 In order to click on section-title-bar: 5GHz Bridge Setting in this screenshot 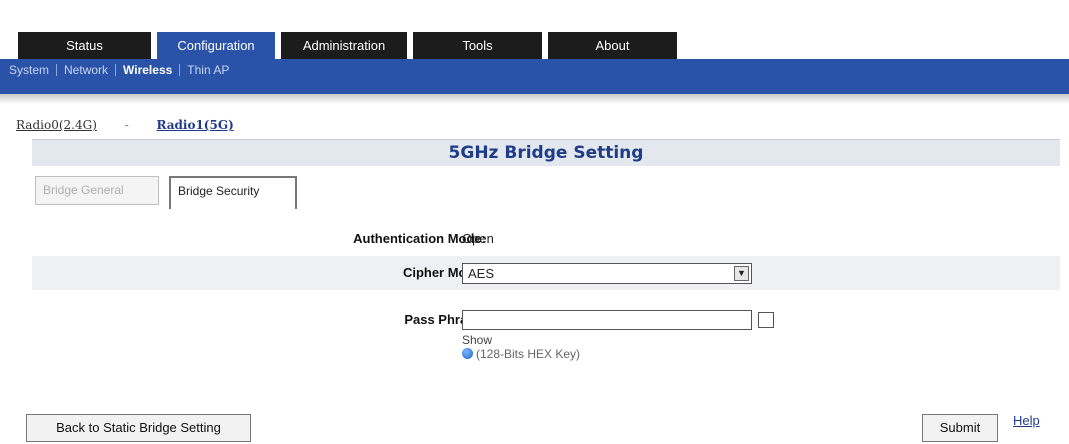, I will do `click(546, 152)`.